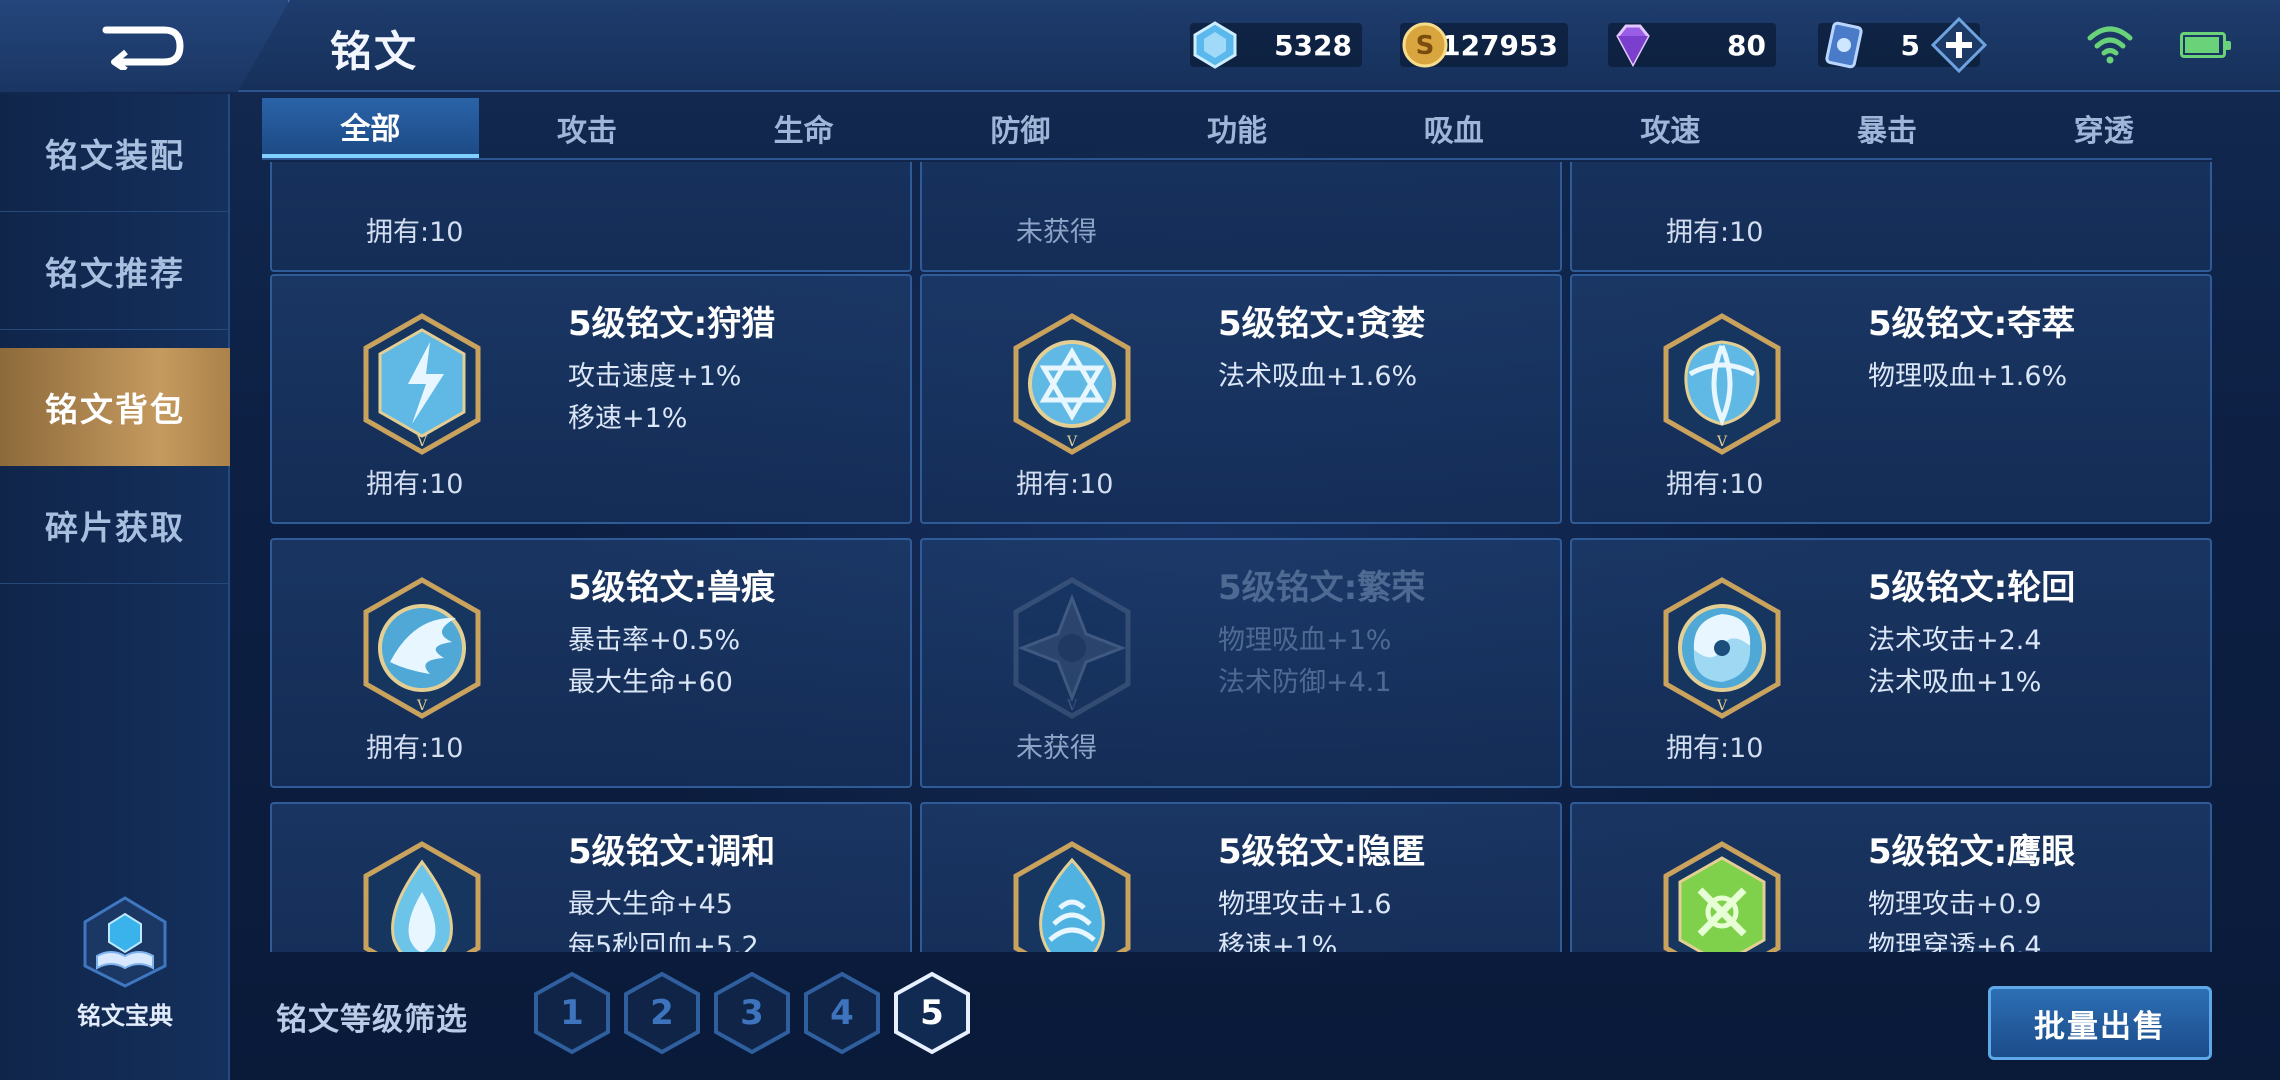 The width and height of the screenshot is (2280, 1080). Describe the element at coordinates (591, 399) in the screenshot. I see `inscription-card-hunt: V 5级铭文:狩猎 攻击速度+1% 移速+1% 拥有:10` at that location.